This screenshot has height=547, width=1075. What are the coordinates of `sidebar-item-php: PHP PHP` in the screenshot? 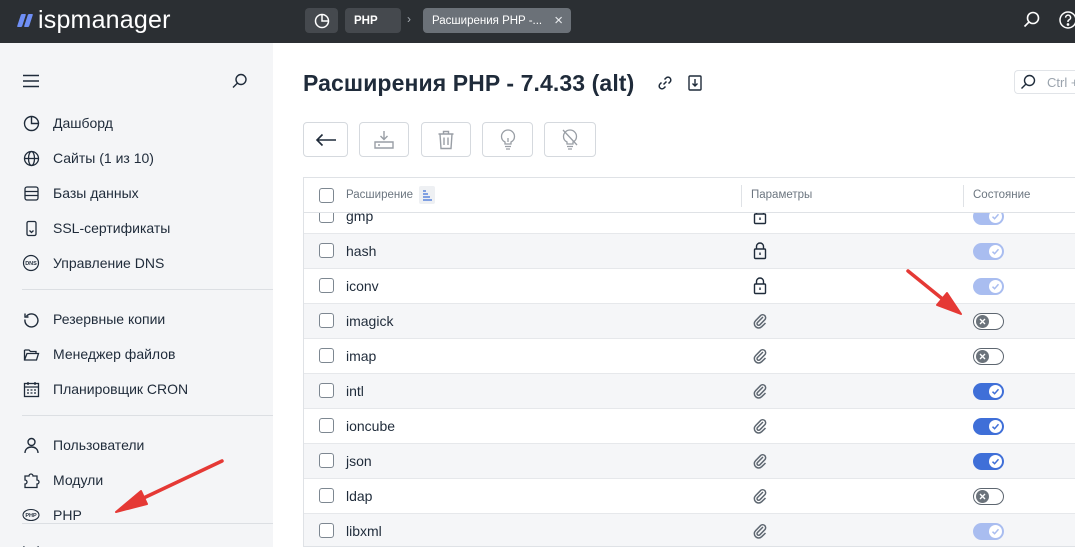 It's located at (52, 515).